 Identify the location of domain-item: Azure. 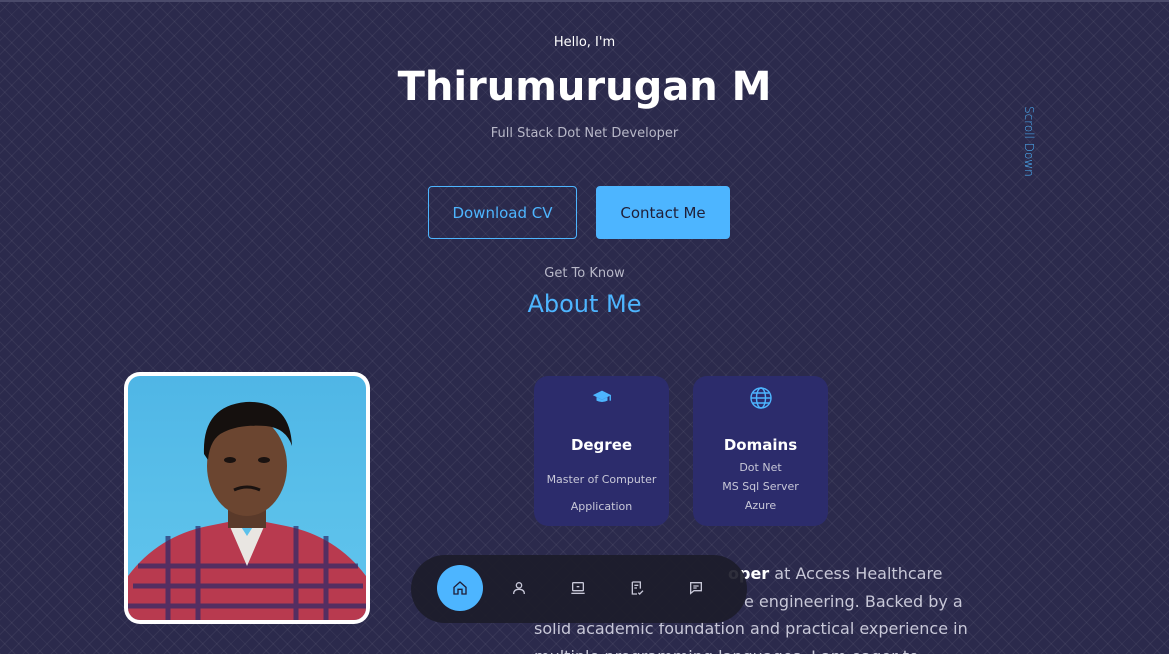
(760, 505).